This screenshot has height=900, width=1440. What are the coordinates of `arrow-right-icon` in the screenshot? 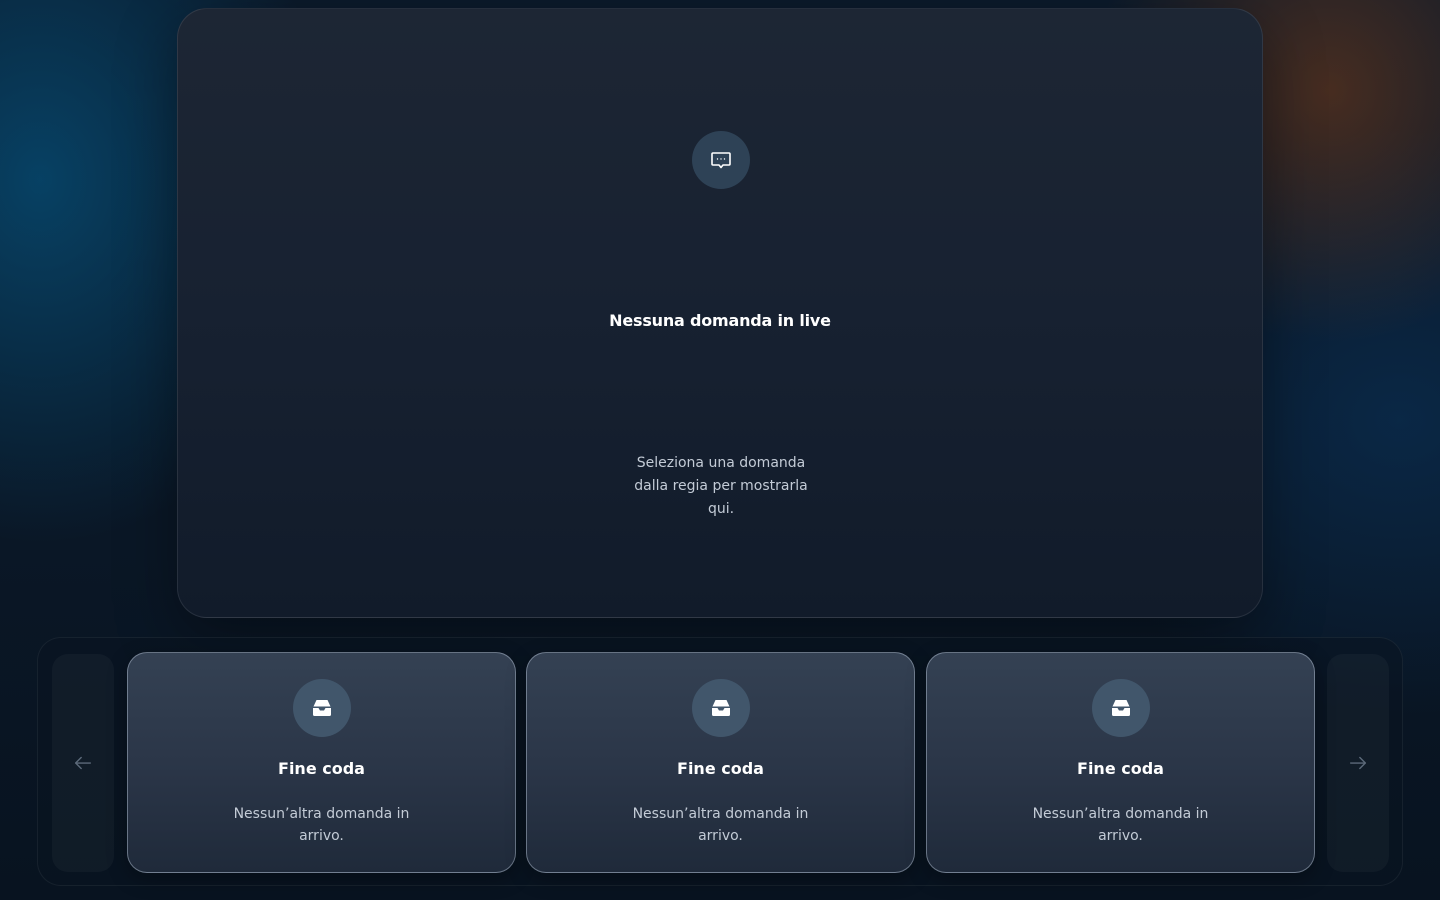 It's located at (1358, 763).